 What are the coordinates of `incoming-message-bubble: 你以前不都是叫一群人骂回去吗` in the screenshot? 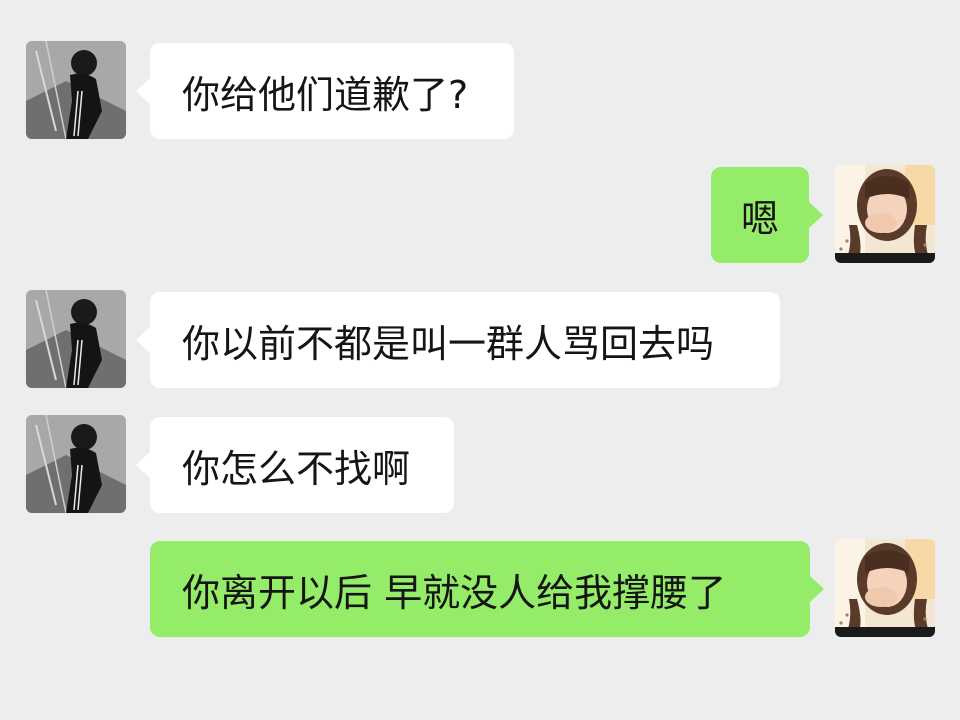 It's located at (458, 340).